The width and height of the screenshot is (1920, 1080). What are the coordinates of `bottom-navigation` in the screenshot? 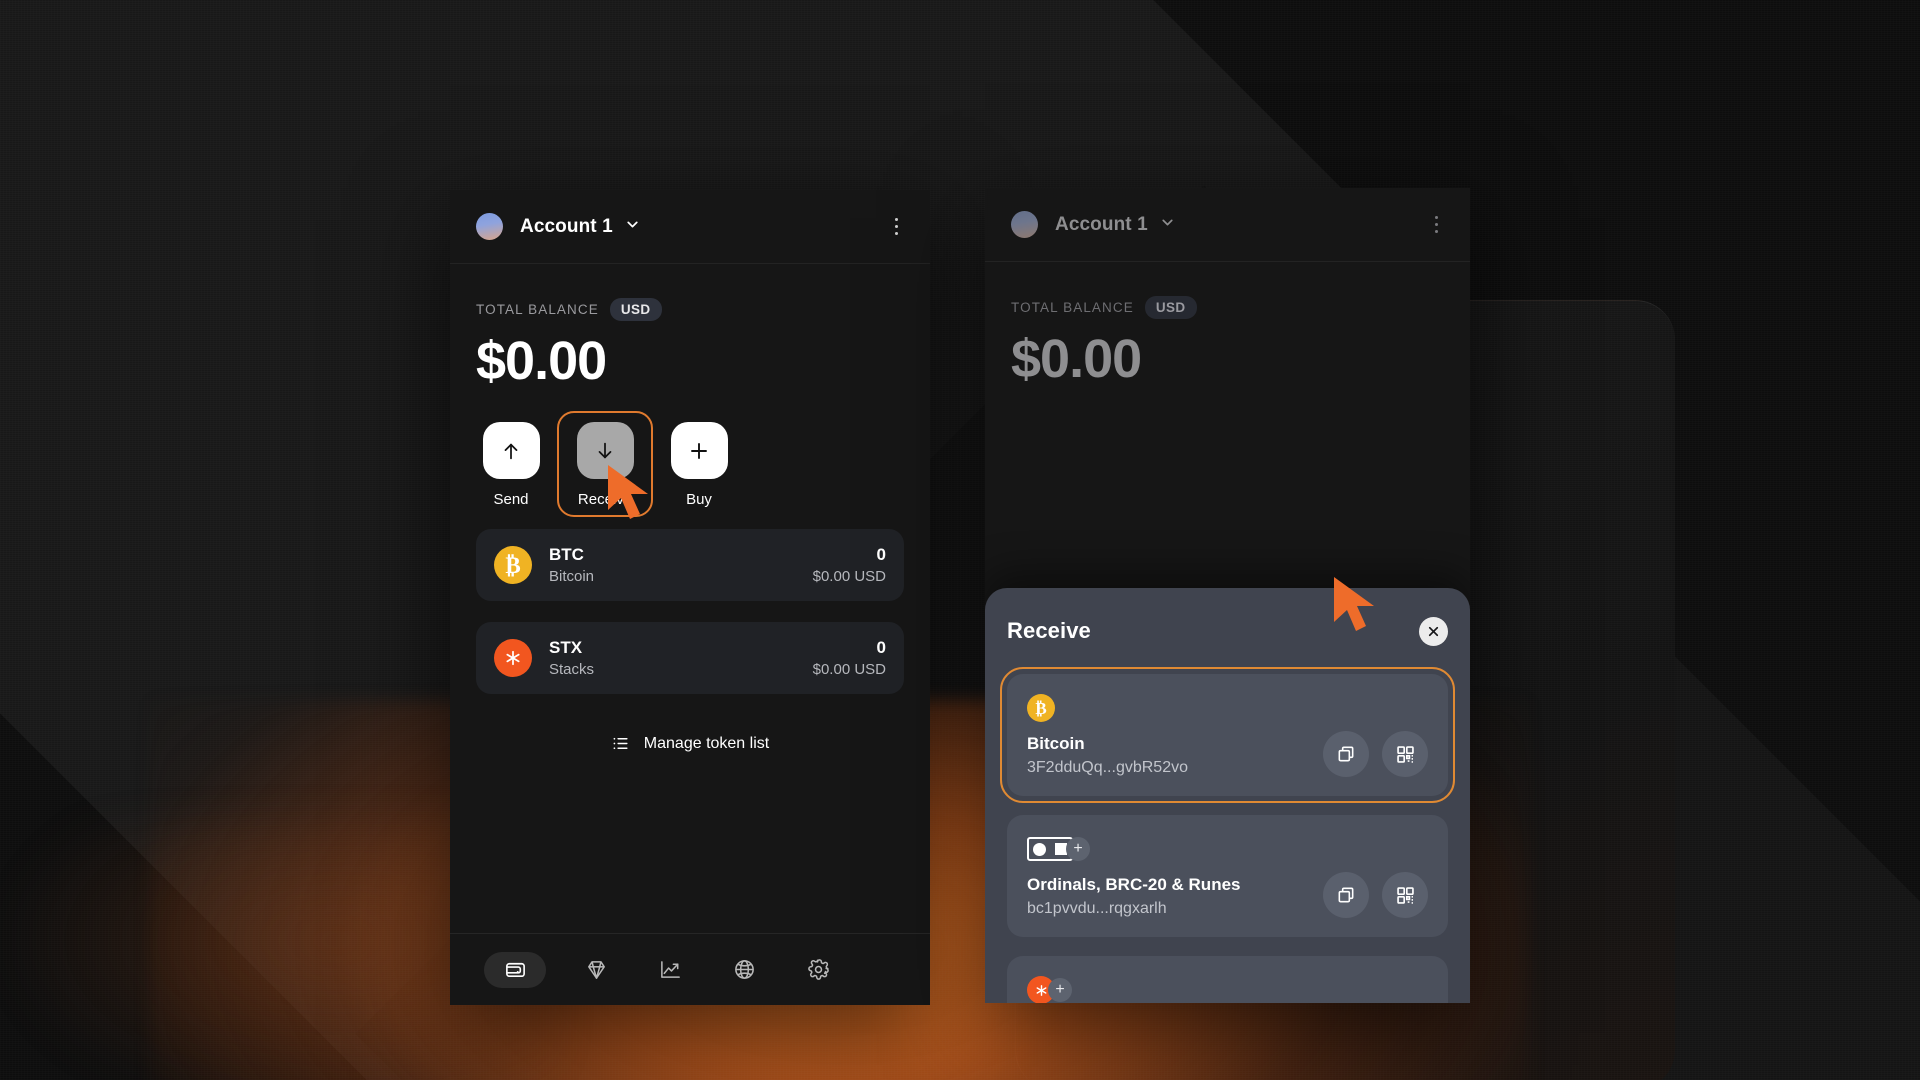 It's located at (690, 969).